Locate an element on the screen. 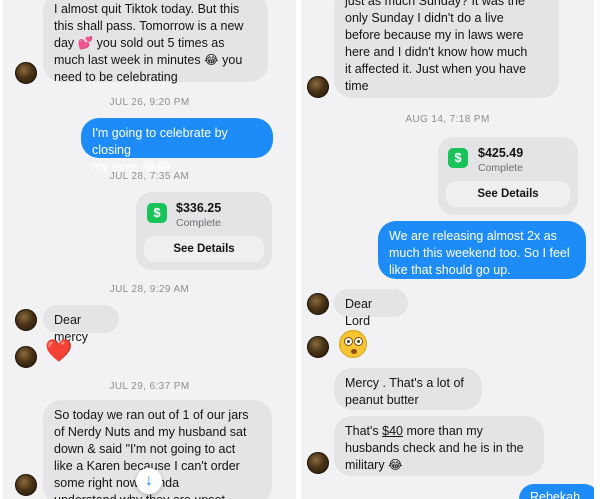 Image resolution: width=600 pixels, height=499 pixels. message-text: That's is located at coordinates (364, 431).